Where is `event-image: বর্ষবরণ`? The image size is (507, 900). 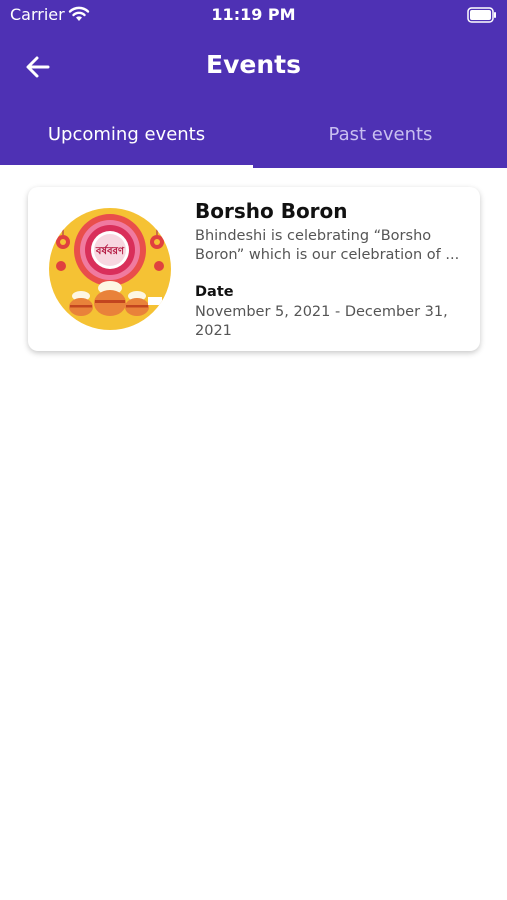
event-image: বর্ষবরণ is located at coordinates (110, 269).